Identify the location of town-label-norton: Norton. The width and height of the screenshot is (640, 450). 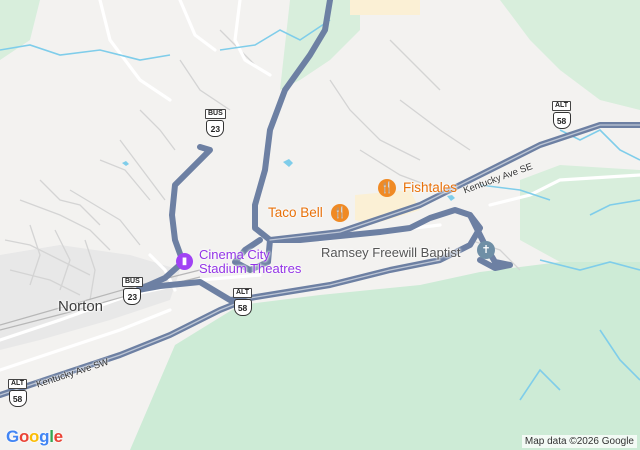
(80, 306).